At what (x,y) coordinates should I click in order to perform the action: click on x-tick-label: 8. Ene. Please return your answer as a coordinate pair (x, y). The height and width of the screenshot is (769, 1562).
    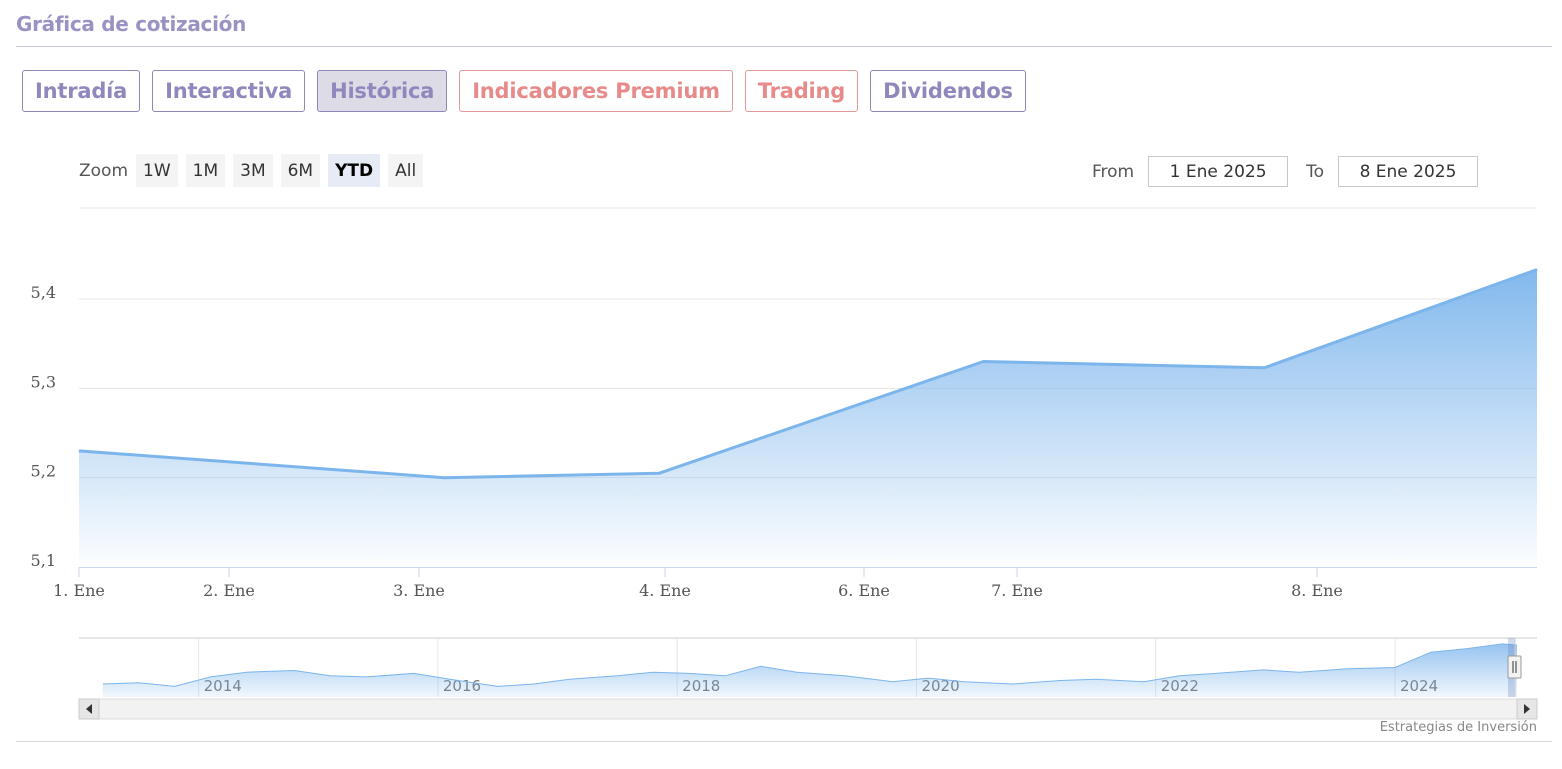
    Looking at the image, I should click on (1317, 590).